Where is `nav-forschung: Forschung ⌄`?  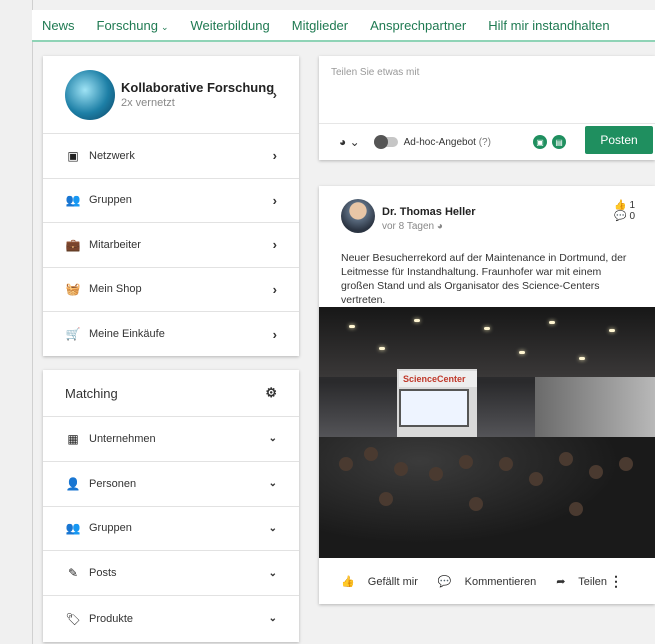
nav-forschung: Forschung ⌄ is located at coordinates (133, 25).